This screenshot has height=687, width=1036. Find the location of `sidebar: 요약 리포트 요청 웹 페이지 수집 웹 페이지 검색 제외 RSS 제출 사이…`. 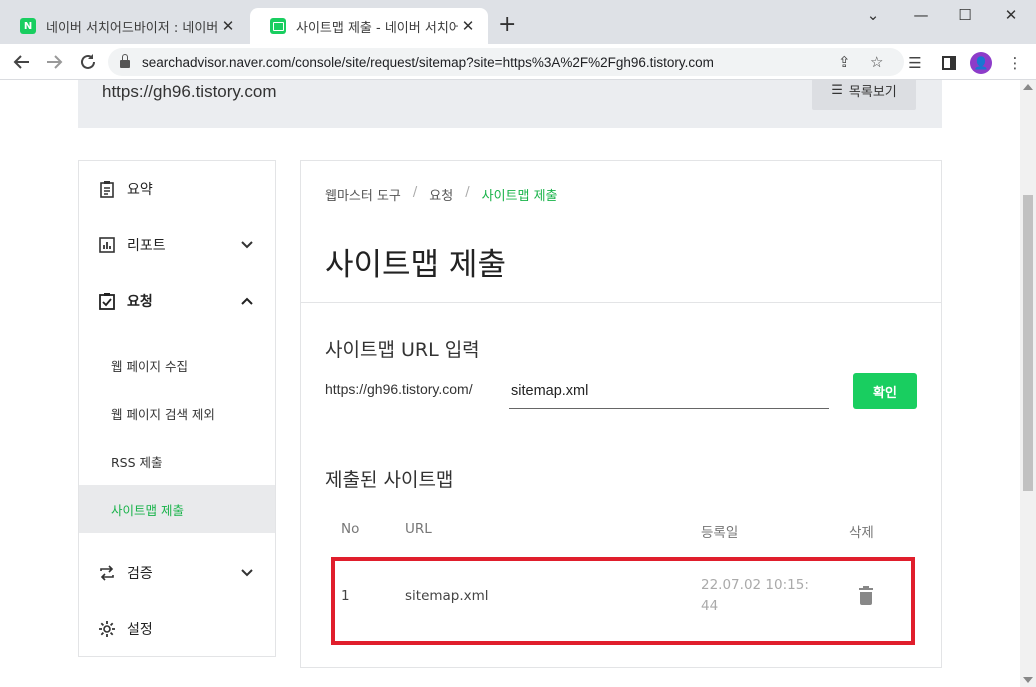

sidebar: 요약 리포트 요청 웹 페이지 수집 웹 페이지 검색 제외 RSS 제출 사이… is located at coordinates (177, 408).